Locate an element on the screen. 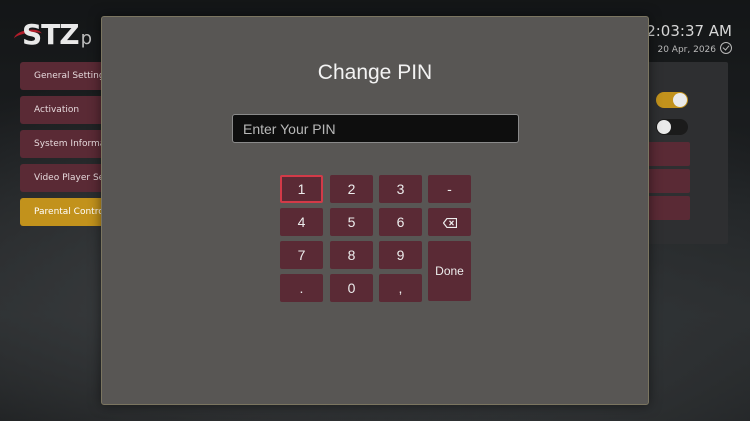  key-9: 9 is located at coordinates (400, 255).